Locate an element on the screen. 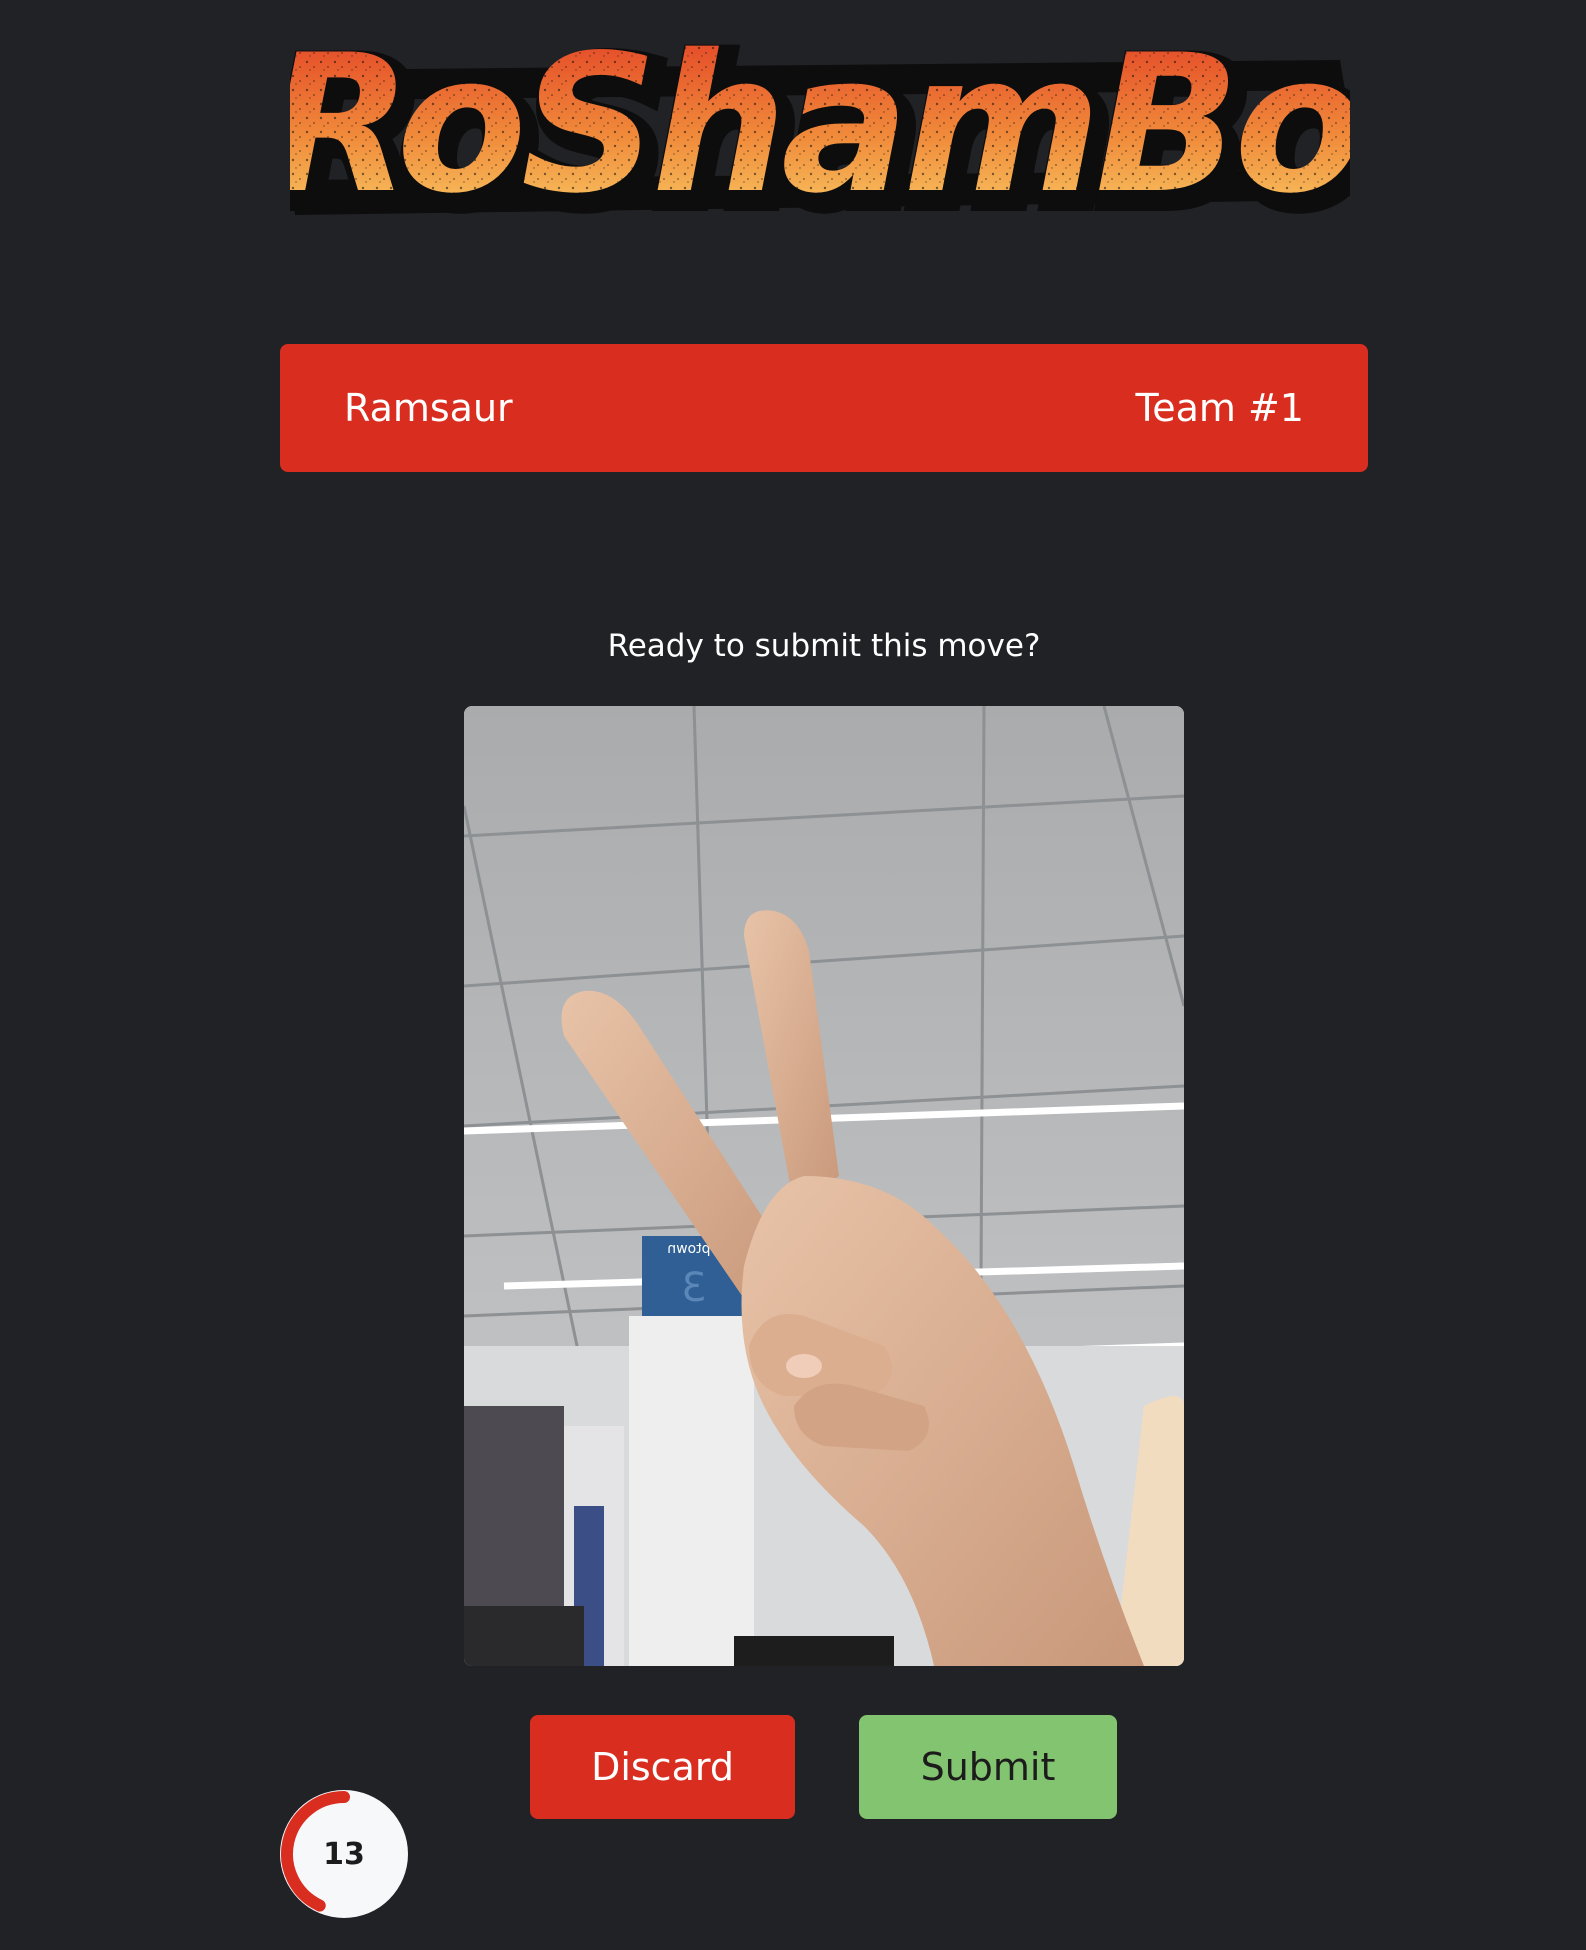  roshambo-logo: RoShamBo RoShamBo RoShamBo is located at coordinates (820, 135).